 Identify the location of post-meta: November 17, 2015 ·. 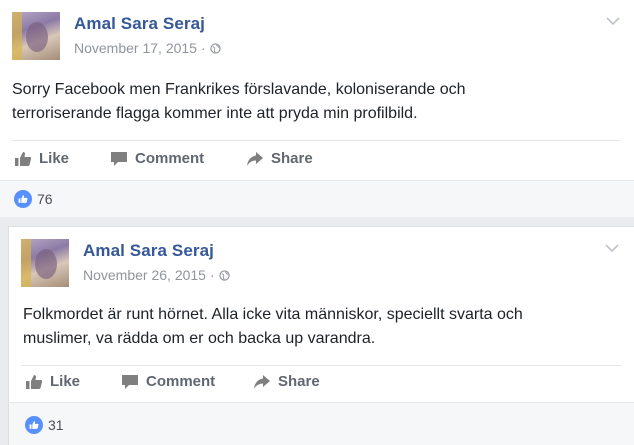
(147, 48).